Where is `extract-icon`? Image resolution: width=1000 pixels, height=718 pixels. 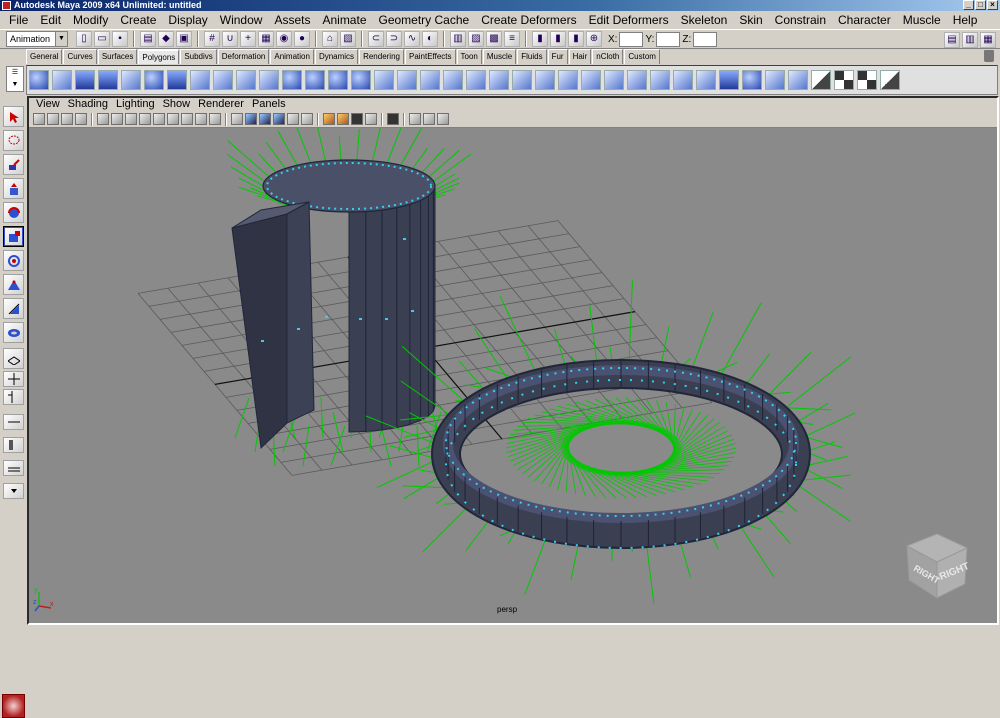
extract-icon is located at coordinates (269, 80).